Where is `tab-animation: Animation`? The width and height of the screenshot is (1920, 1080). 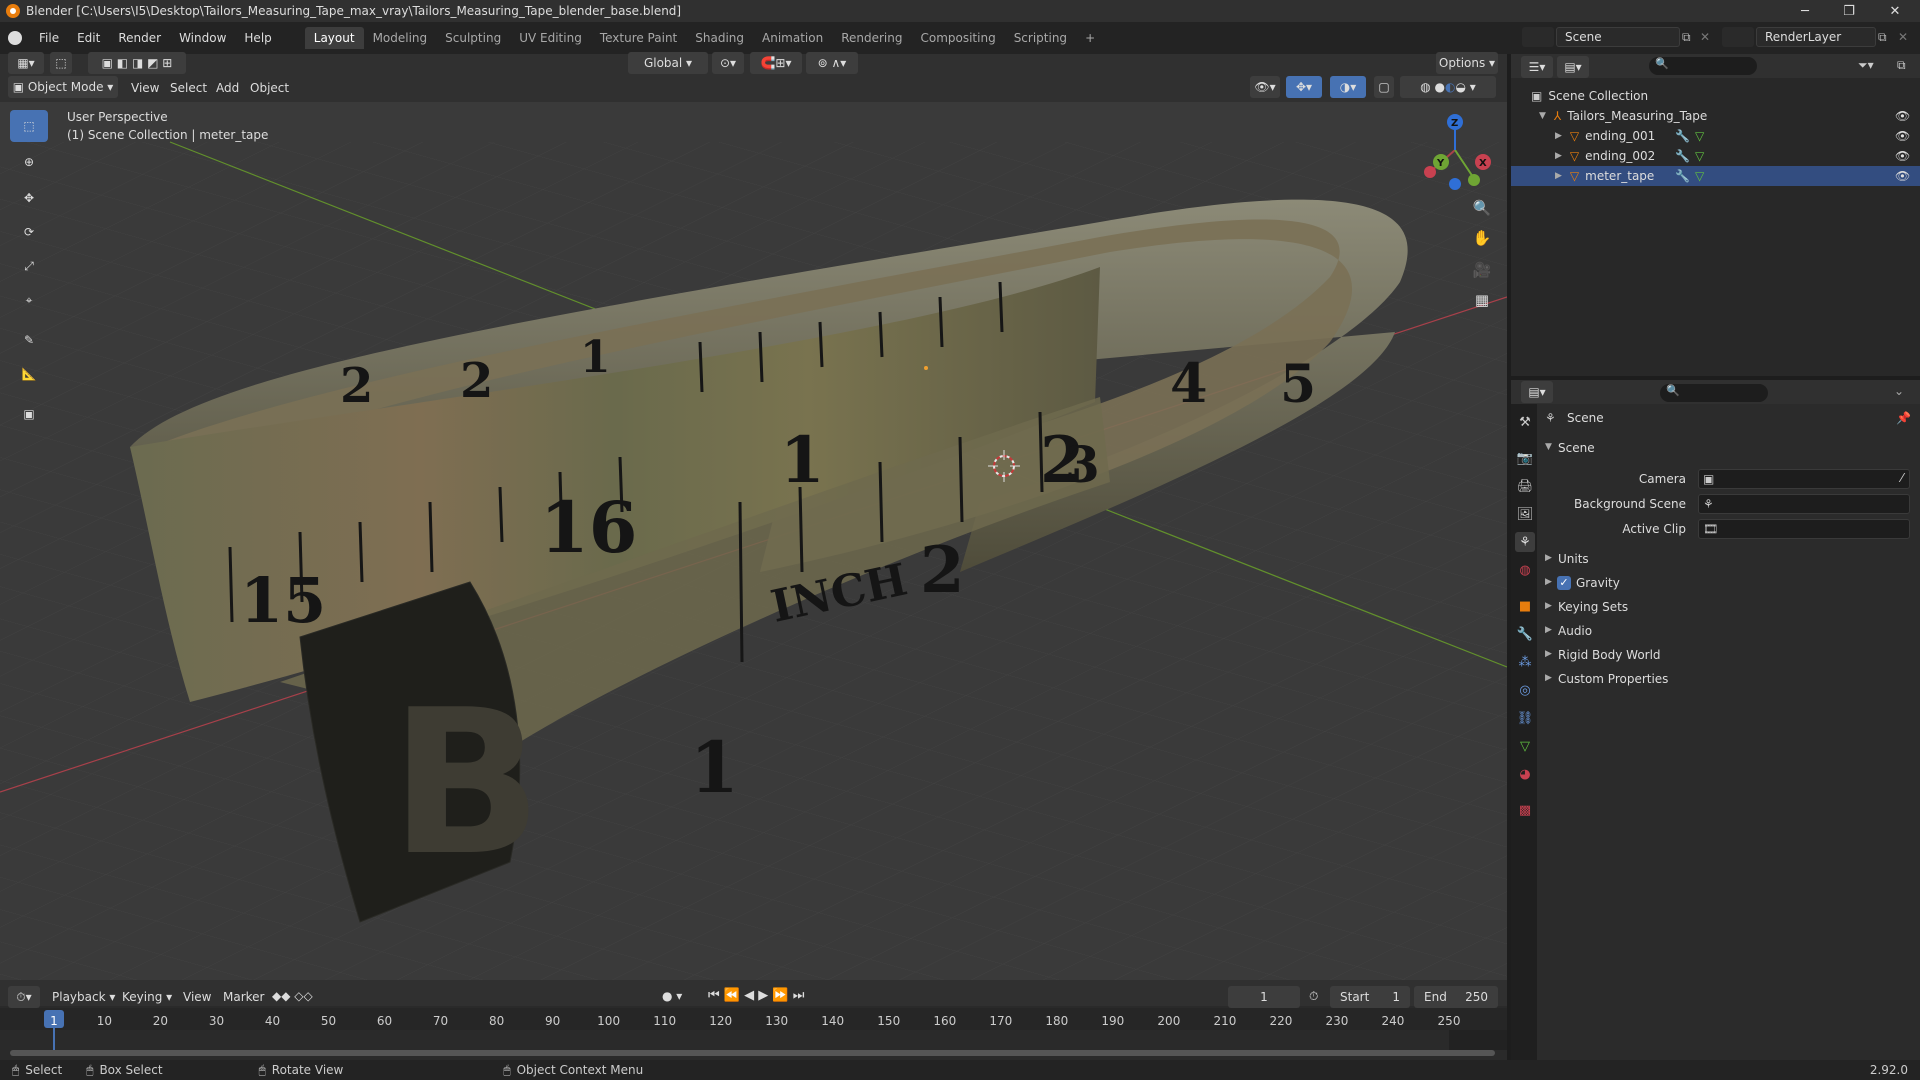
tab-animation: Animation is located at coordinates (792, 38).